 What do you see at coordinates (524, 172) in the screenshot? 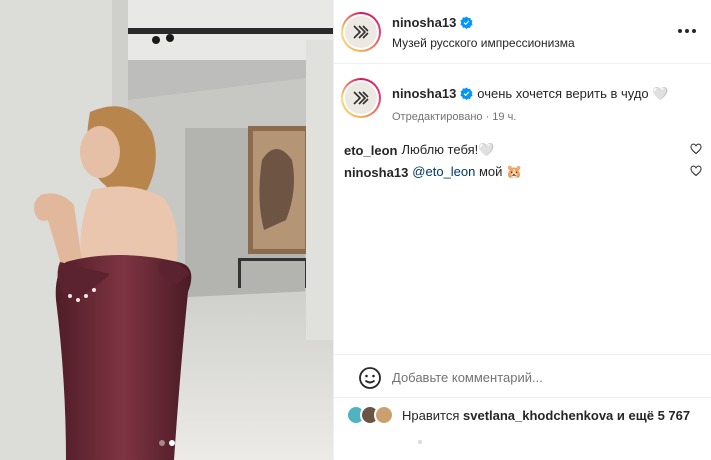
I see `comment-item: ninosha13 @eto_leon мой 🐹` at bounding box center [524, 172].